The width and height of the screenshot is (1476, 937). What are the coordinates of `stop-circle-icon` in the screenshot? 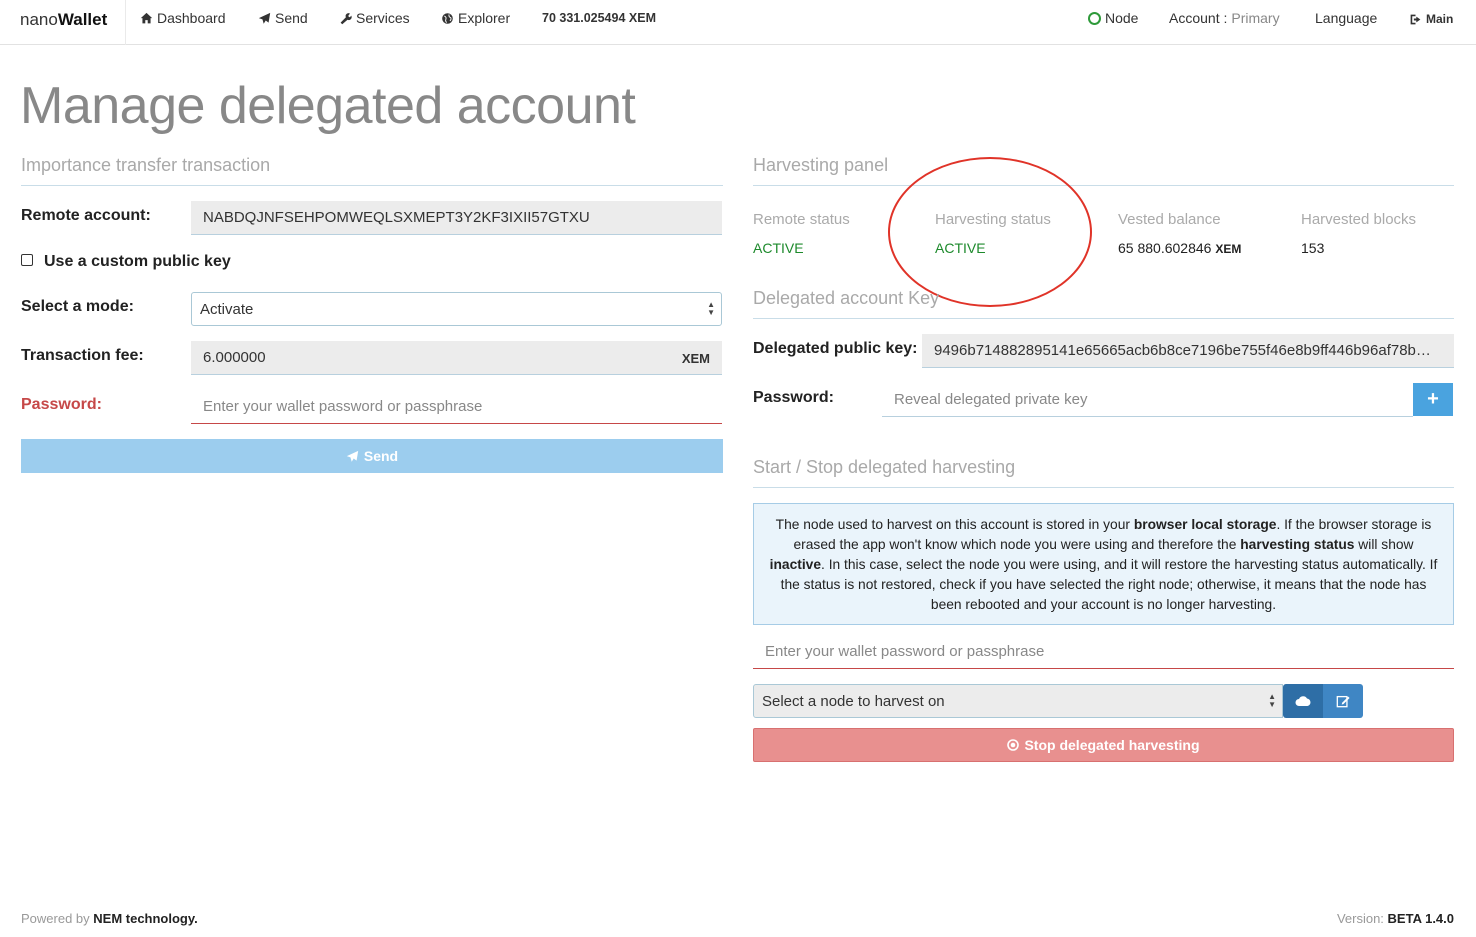 It's located at (1013, 745).